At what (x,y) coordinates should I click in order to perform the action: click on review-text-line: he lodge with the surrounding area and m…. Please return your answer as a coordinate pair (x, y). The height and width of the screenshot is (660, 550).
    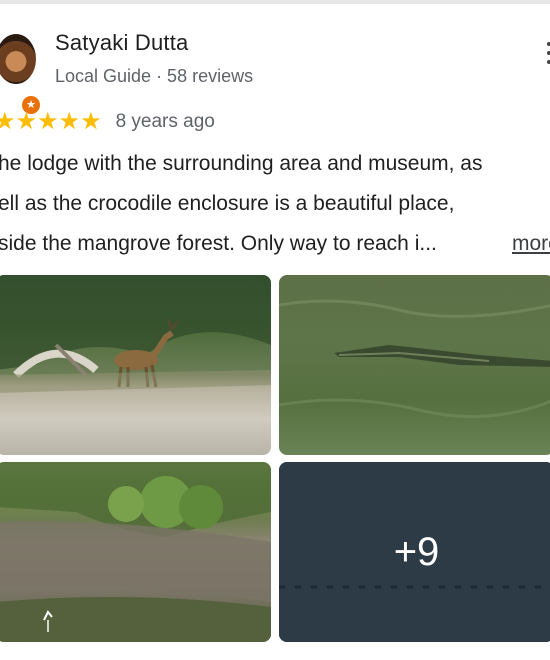
    Looking at the image, I should click on (241, 163).